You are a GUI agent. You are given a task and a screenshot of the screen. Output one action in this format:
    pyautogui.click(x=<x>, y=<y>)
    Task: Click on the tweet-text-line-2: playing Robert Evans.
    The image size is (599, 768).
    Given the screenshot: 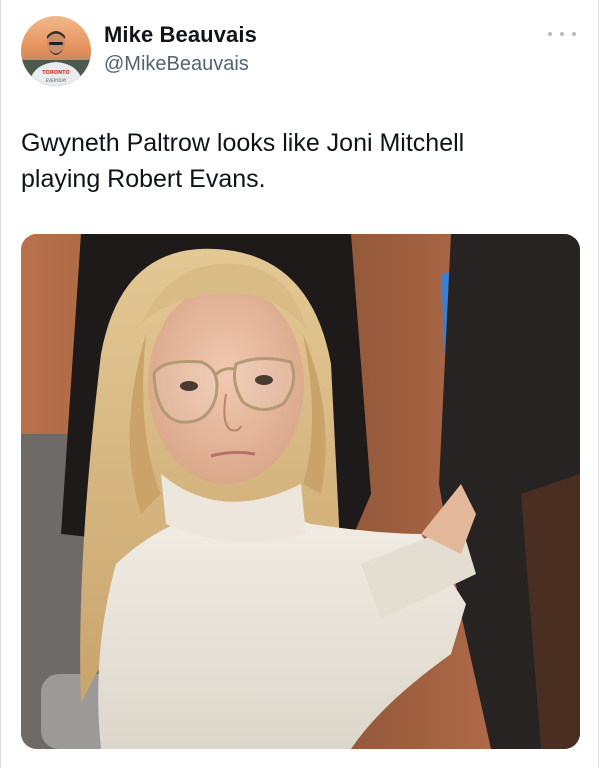 What is the action you would take?
    pyautogui.click(x=143, y=179)
    